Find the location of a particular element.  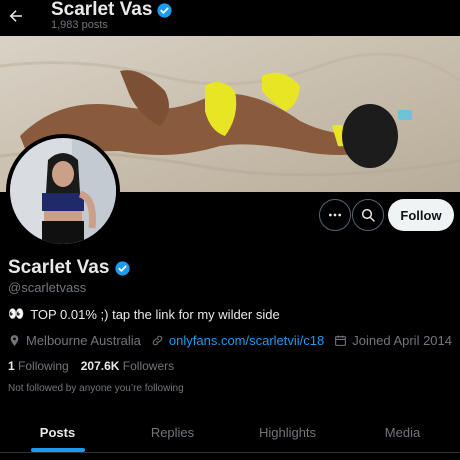

header-title: Scarlet Vas is located at coordinates (112, 10).